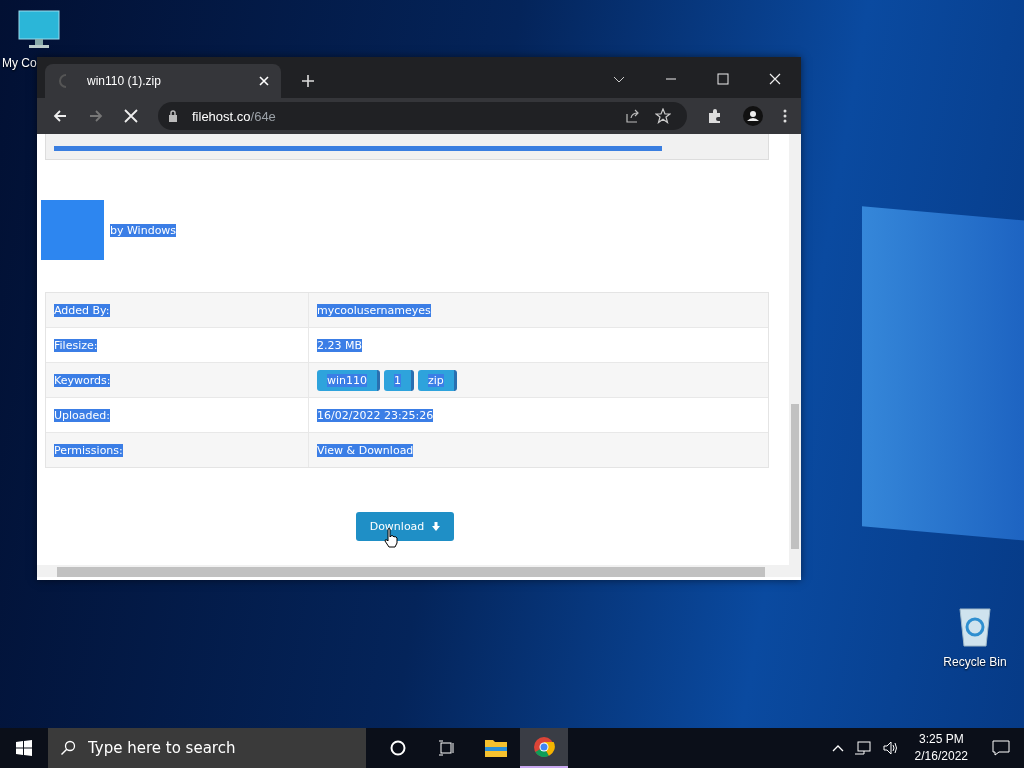 The width and height of the screenshot is (1024, 768). What do you see at coordinates (163, 81) in the screenshot?
I see `browser-tab: win110 (1).zip` at bounding box center [163, 81].